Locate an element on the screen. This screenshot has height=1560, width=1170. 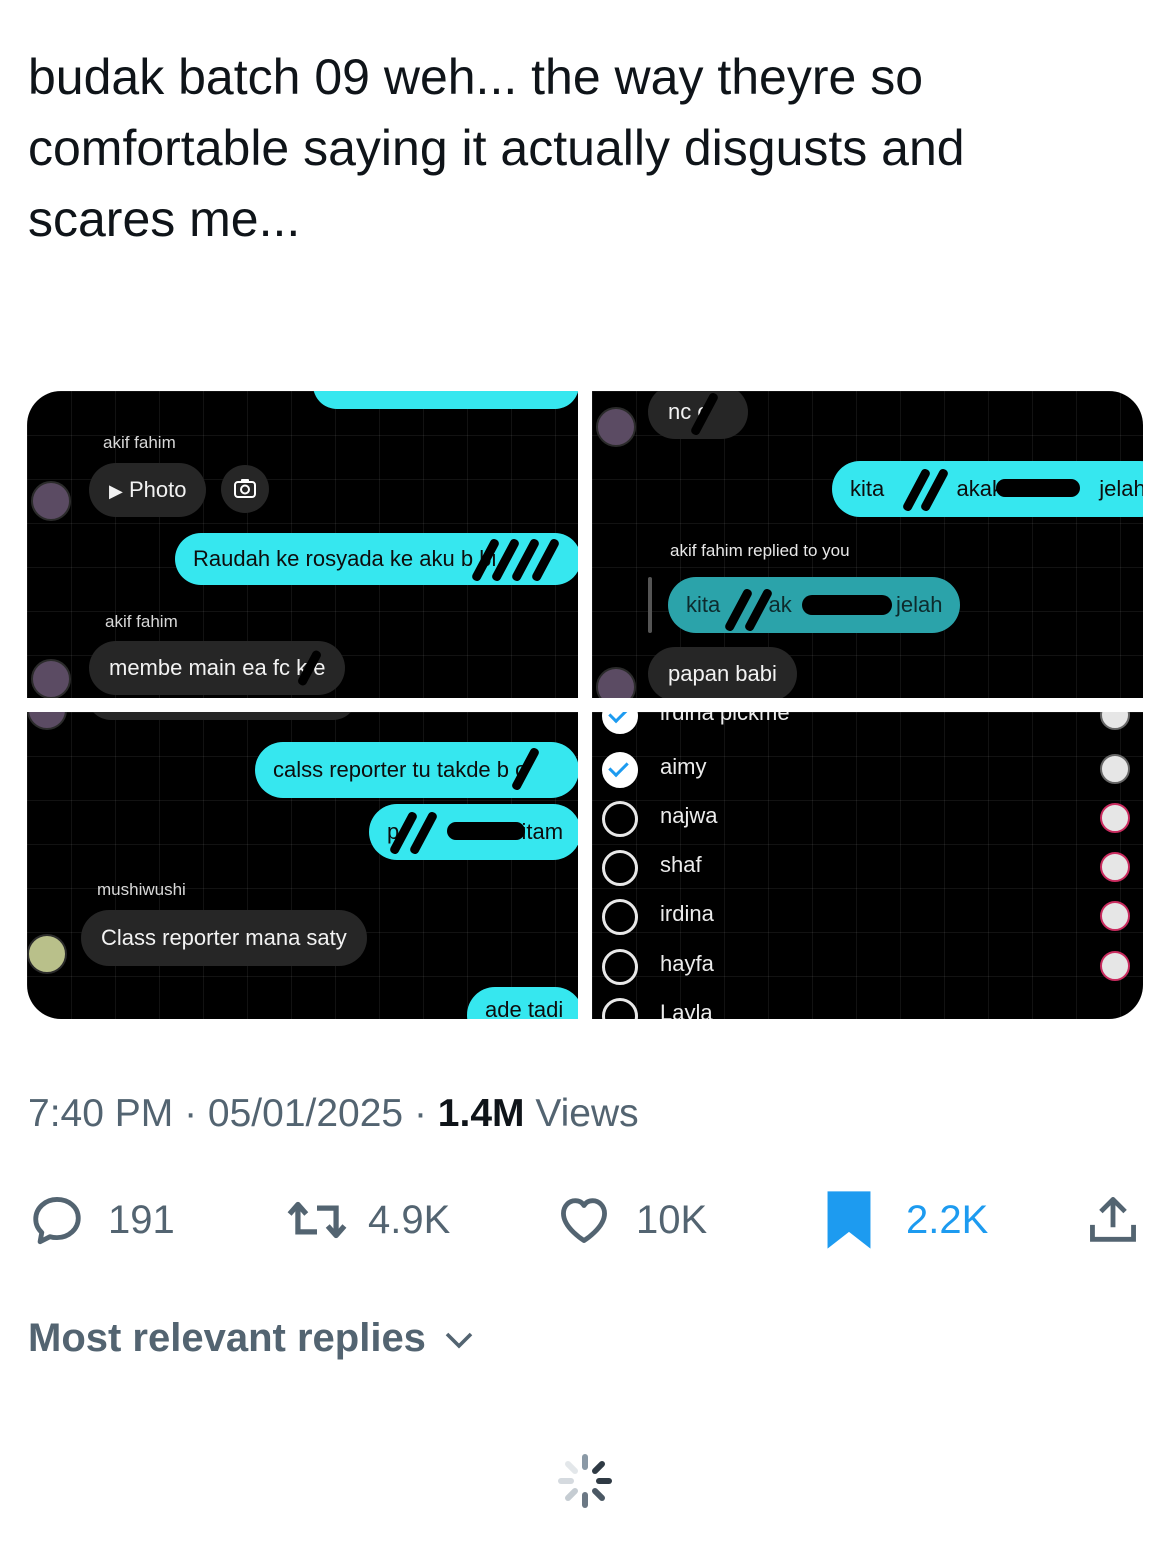
member-name: najwa is located at coordinates (689, 815).